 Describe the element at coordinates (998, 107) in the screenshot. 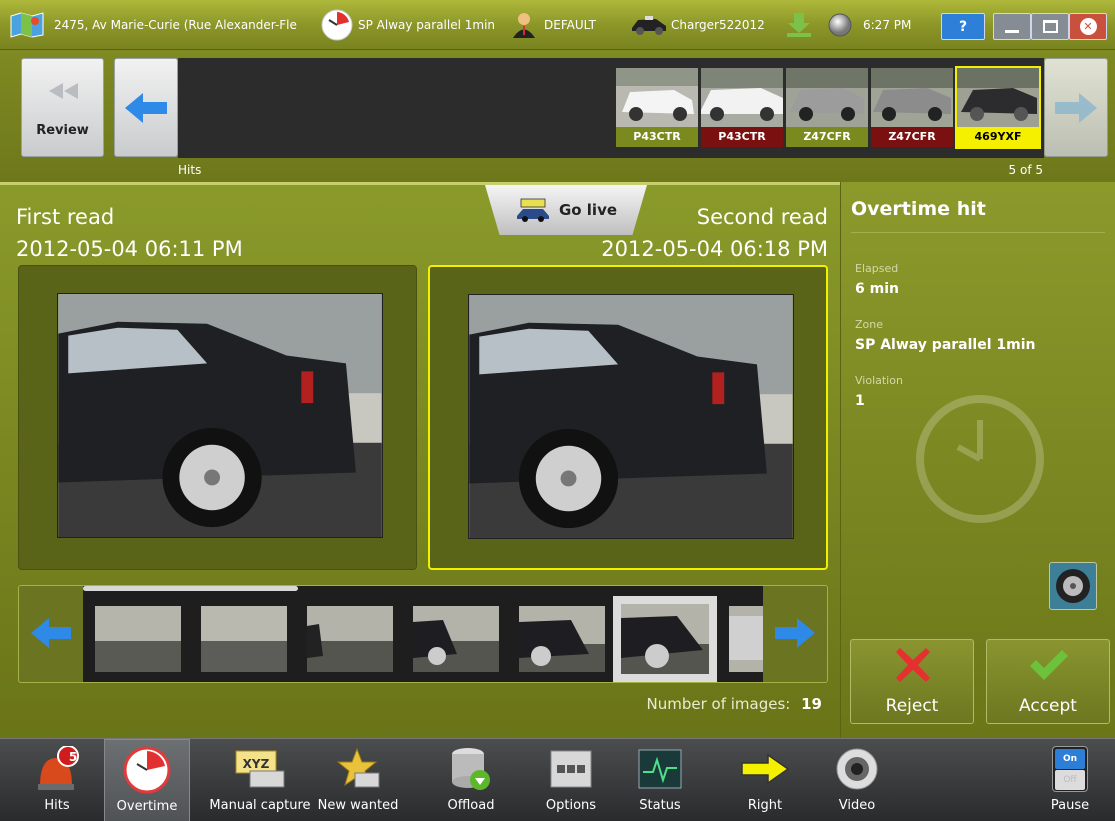

I see `hit-thumb-selected: 469YXF` at that location.